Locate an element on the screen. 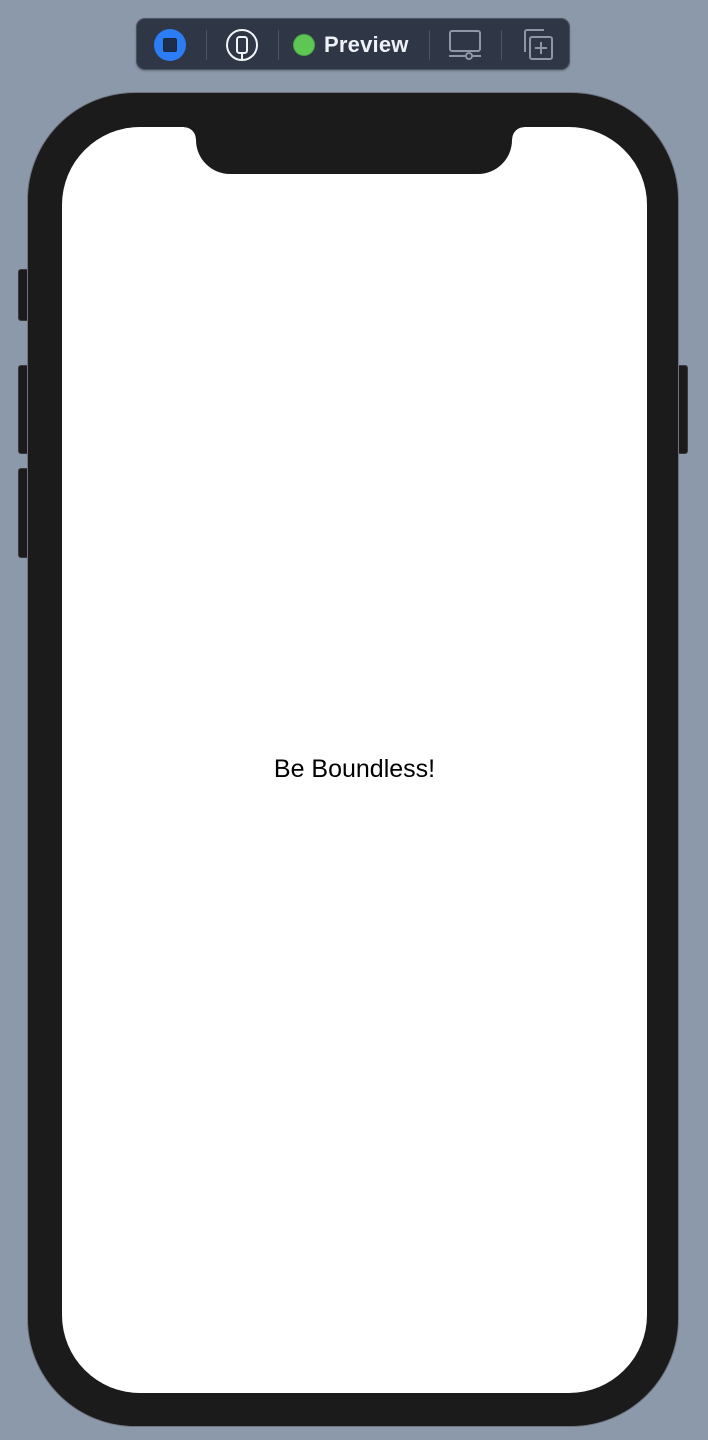  preview-mode-button: Preview is located at coordinates (353, 45).